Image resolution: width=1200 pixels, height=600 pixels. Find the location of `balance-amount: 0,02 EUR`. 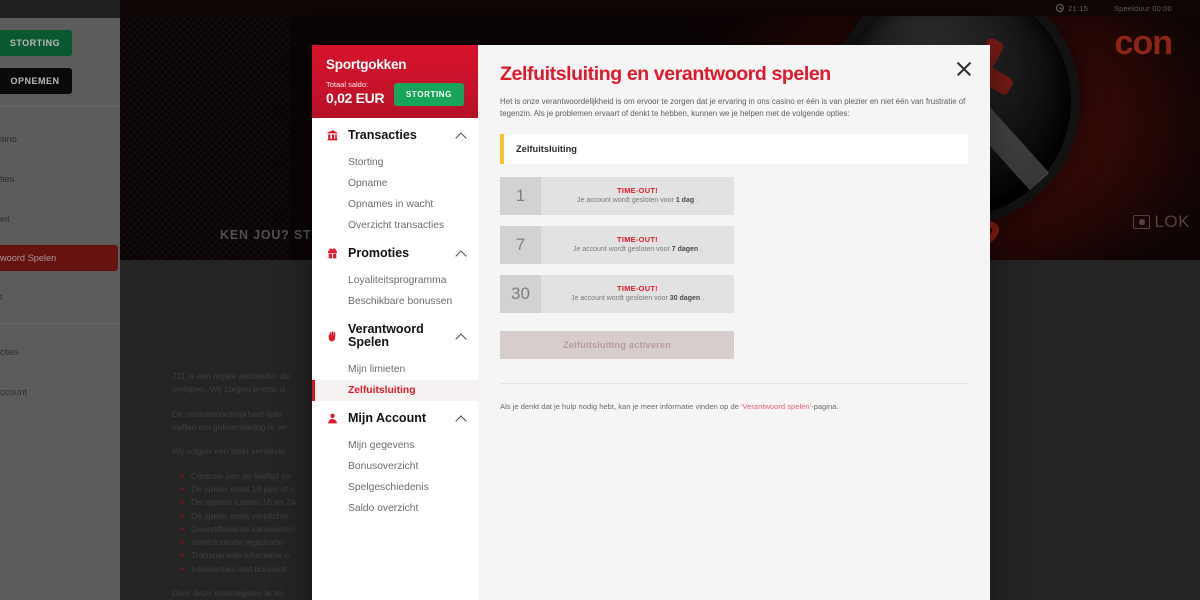

balance-amount: 0,02 EUR is located at coordinates (355, 98).